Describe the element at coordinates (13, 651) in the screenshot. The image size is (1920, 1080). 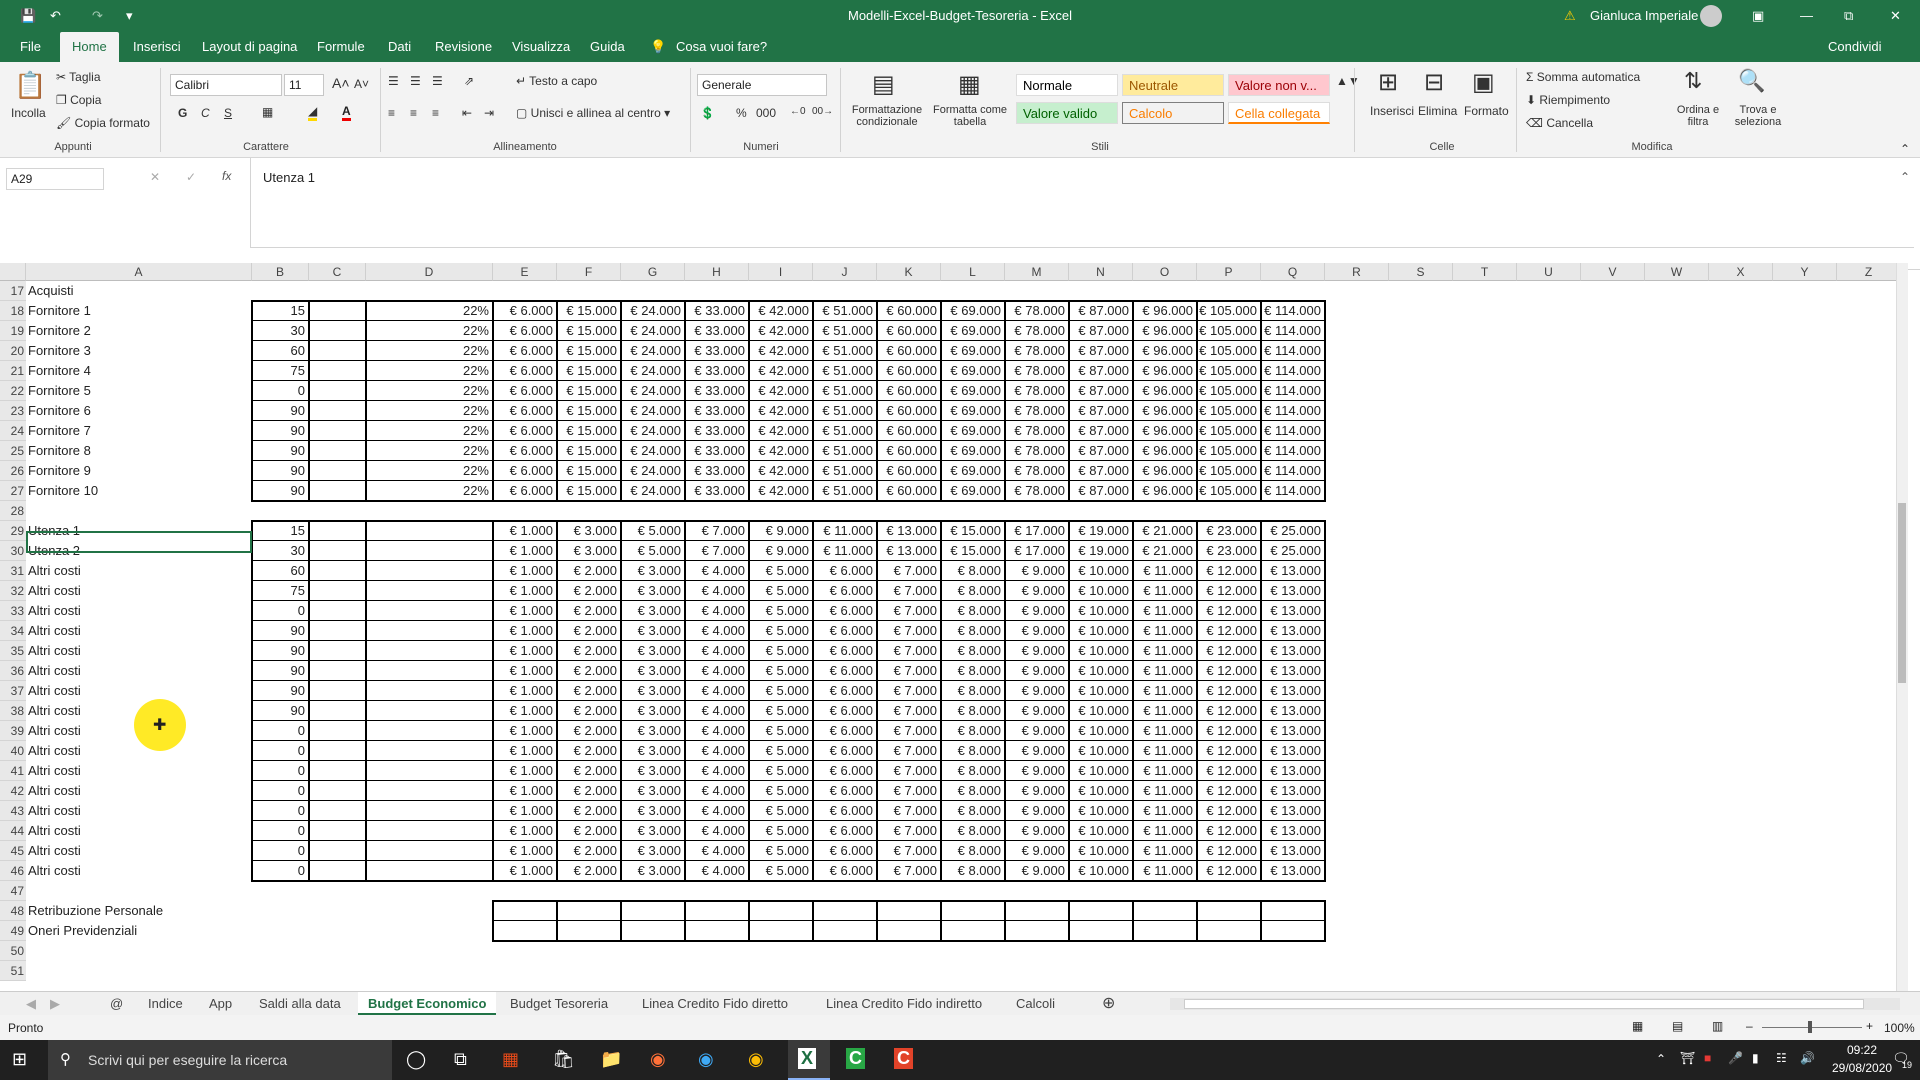
I see `row-header: 35` at that location.